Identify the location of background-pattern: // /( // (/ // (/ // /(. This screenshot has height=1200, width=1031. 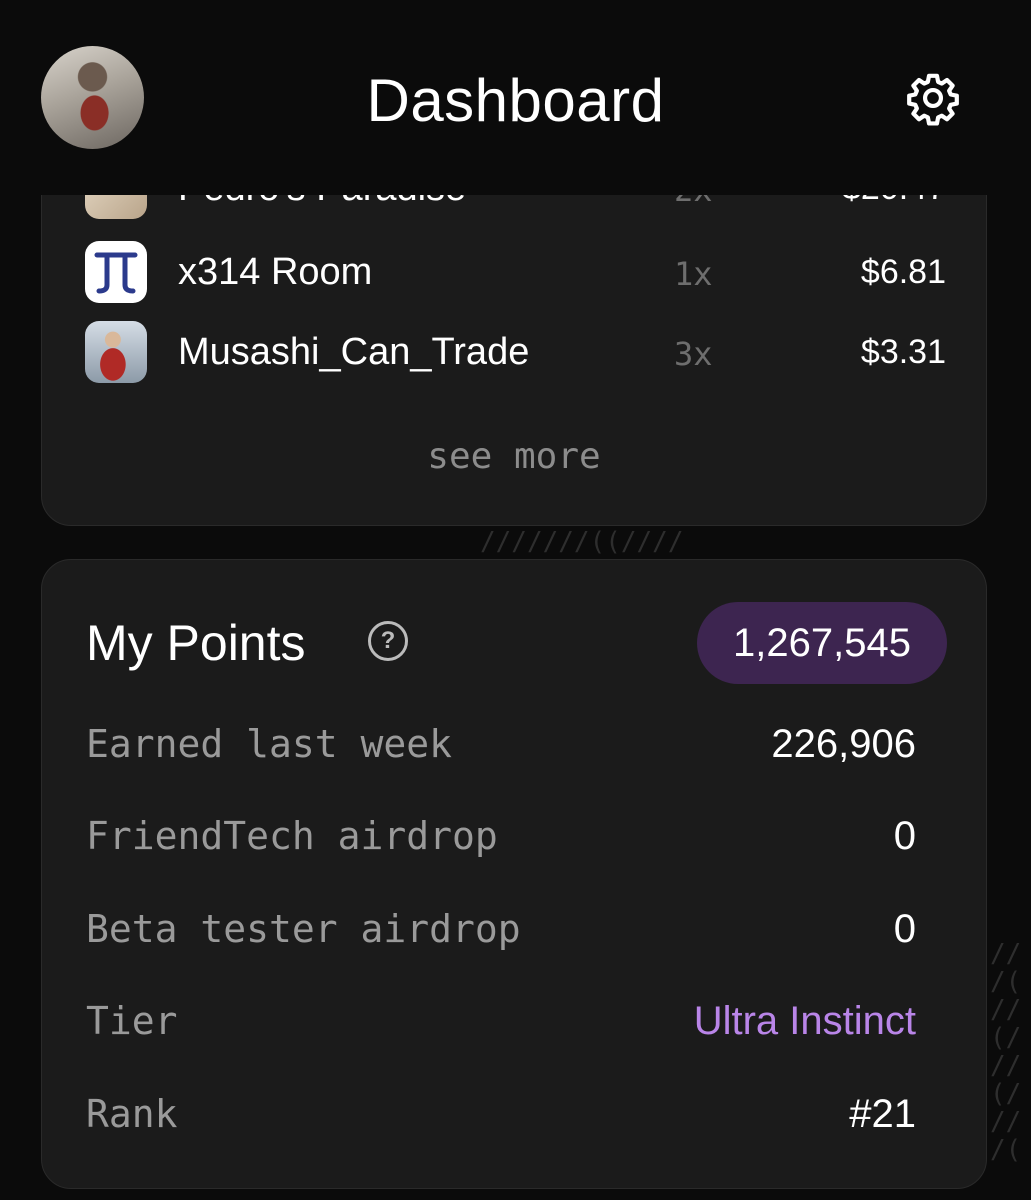
(1006, 1052).